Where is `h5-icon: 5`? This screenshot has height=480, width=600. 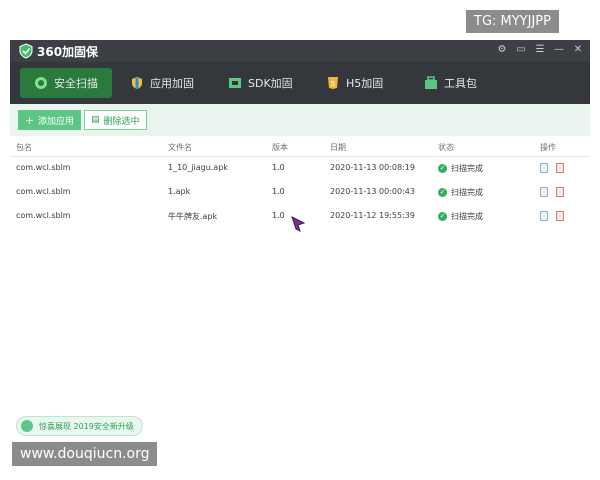 h5-icon: 5 is located at coordinates (333, 83).